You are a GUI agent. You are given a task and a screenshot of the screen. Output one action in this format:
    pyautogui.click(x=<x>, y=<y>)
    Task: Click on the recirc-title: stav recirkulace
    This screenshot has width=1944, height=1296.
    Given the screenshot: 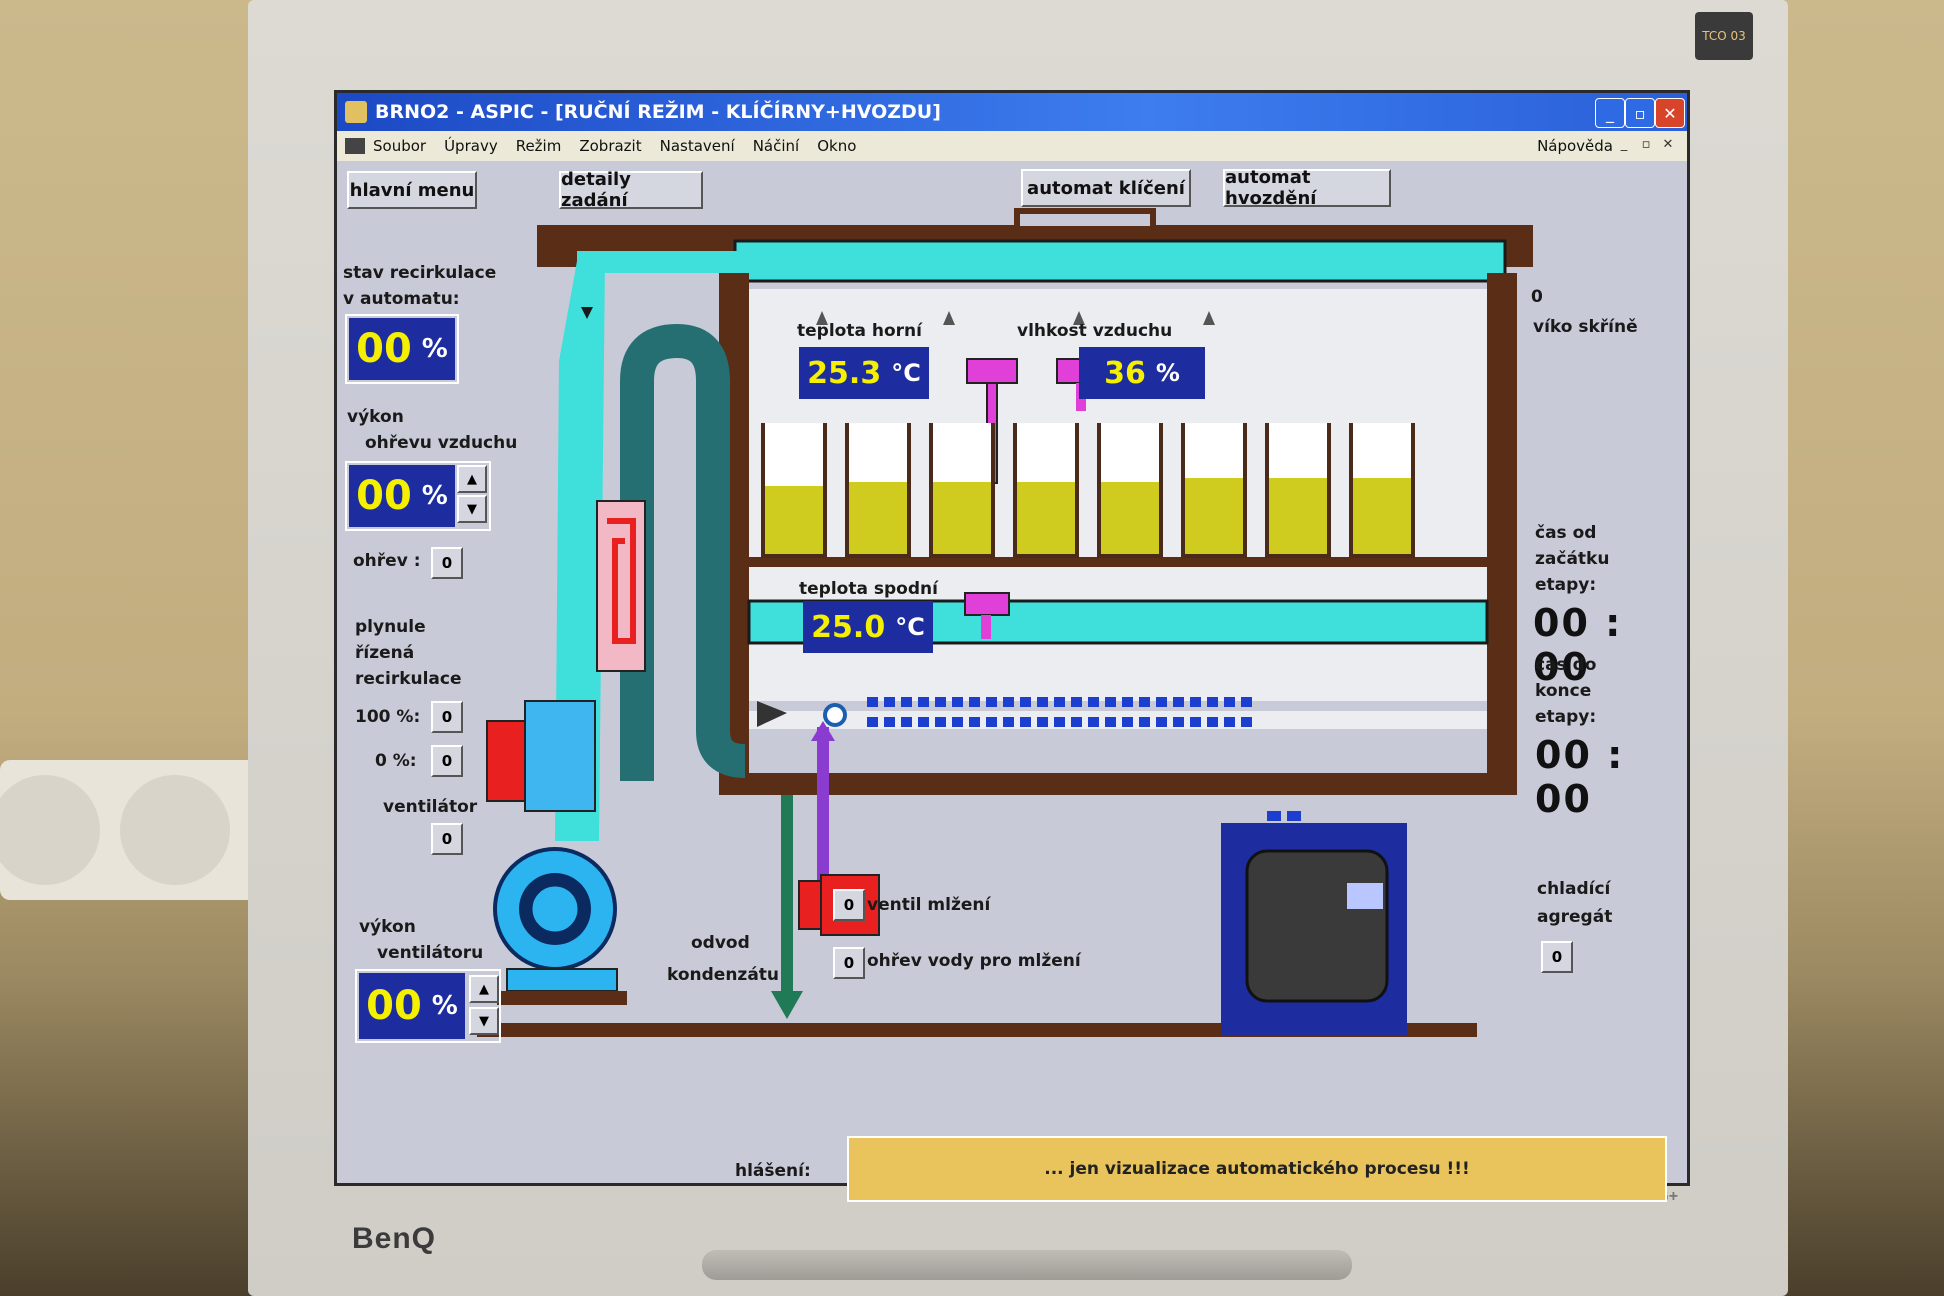 What is the action you would take?
    pyautogui.click(x=420, y=273)
    